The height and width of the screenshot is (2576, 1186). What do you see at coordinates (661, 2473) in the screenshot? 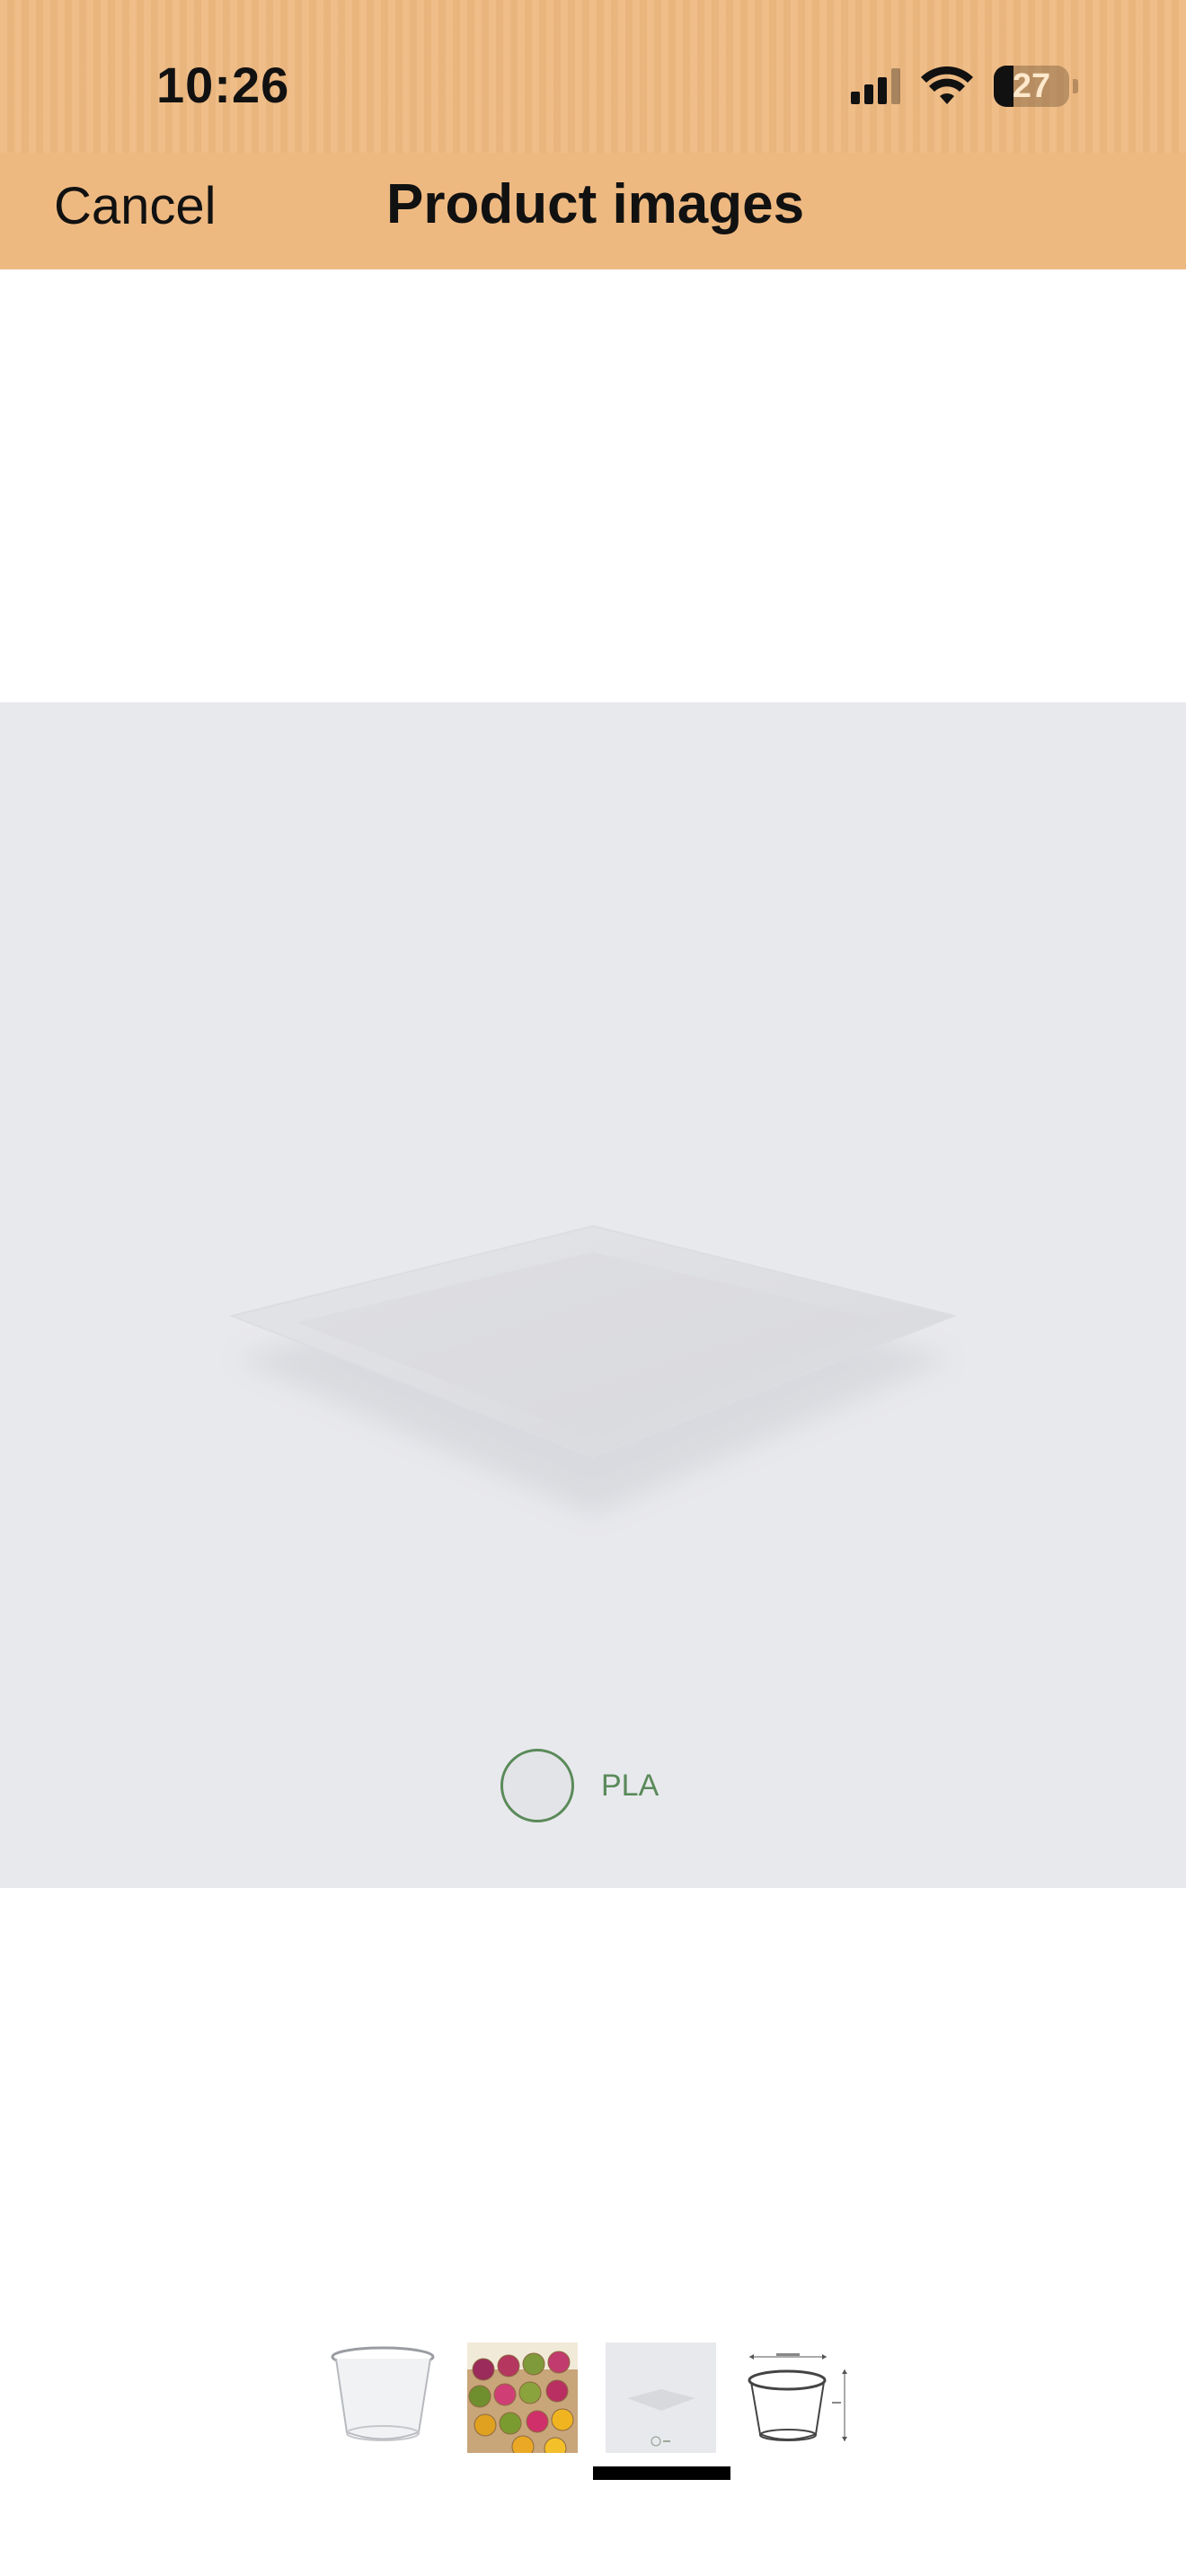
I see `selected-thumbnail-indicator` at bounding box center [661, 2473].